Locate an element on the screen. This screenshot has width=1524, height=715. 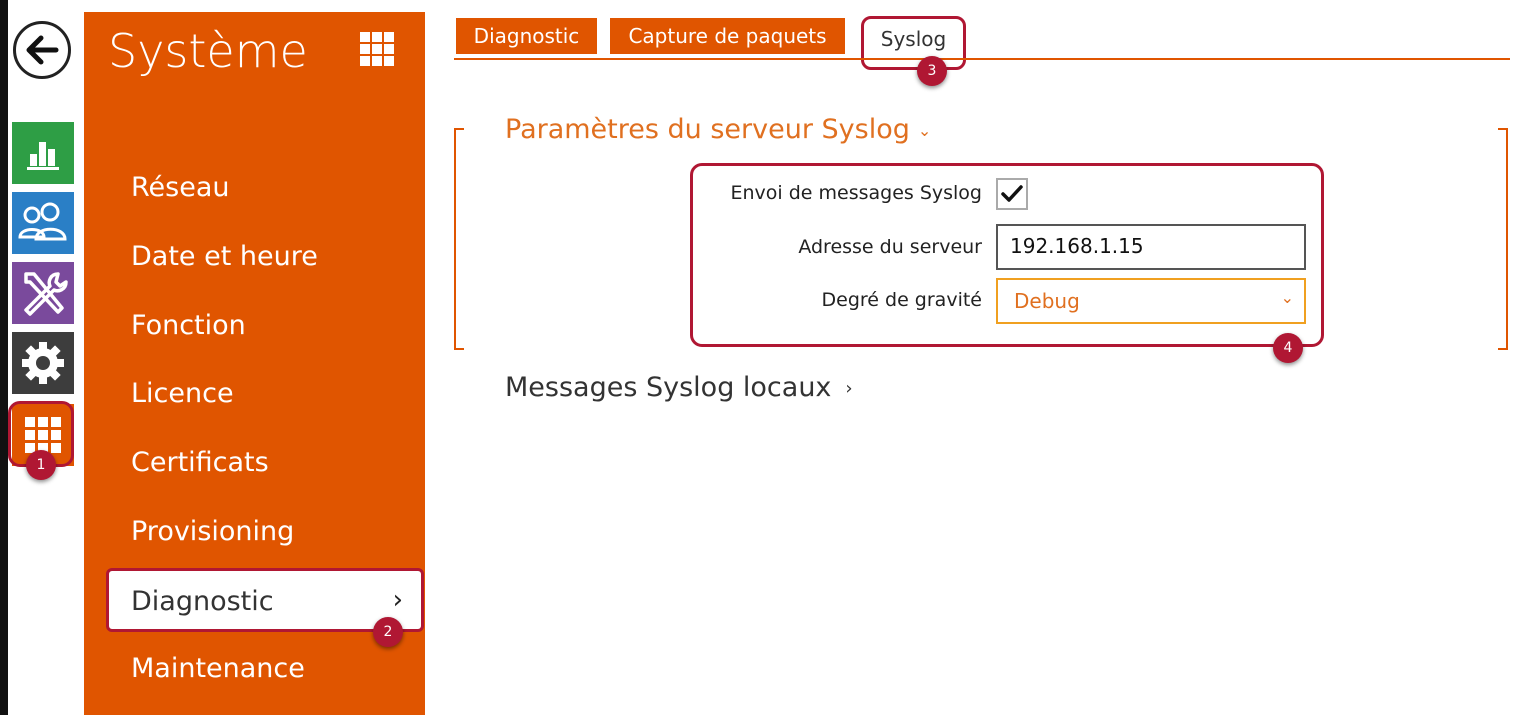
status-icon is located at coordinates (43, 156).